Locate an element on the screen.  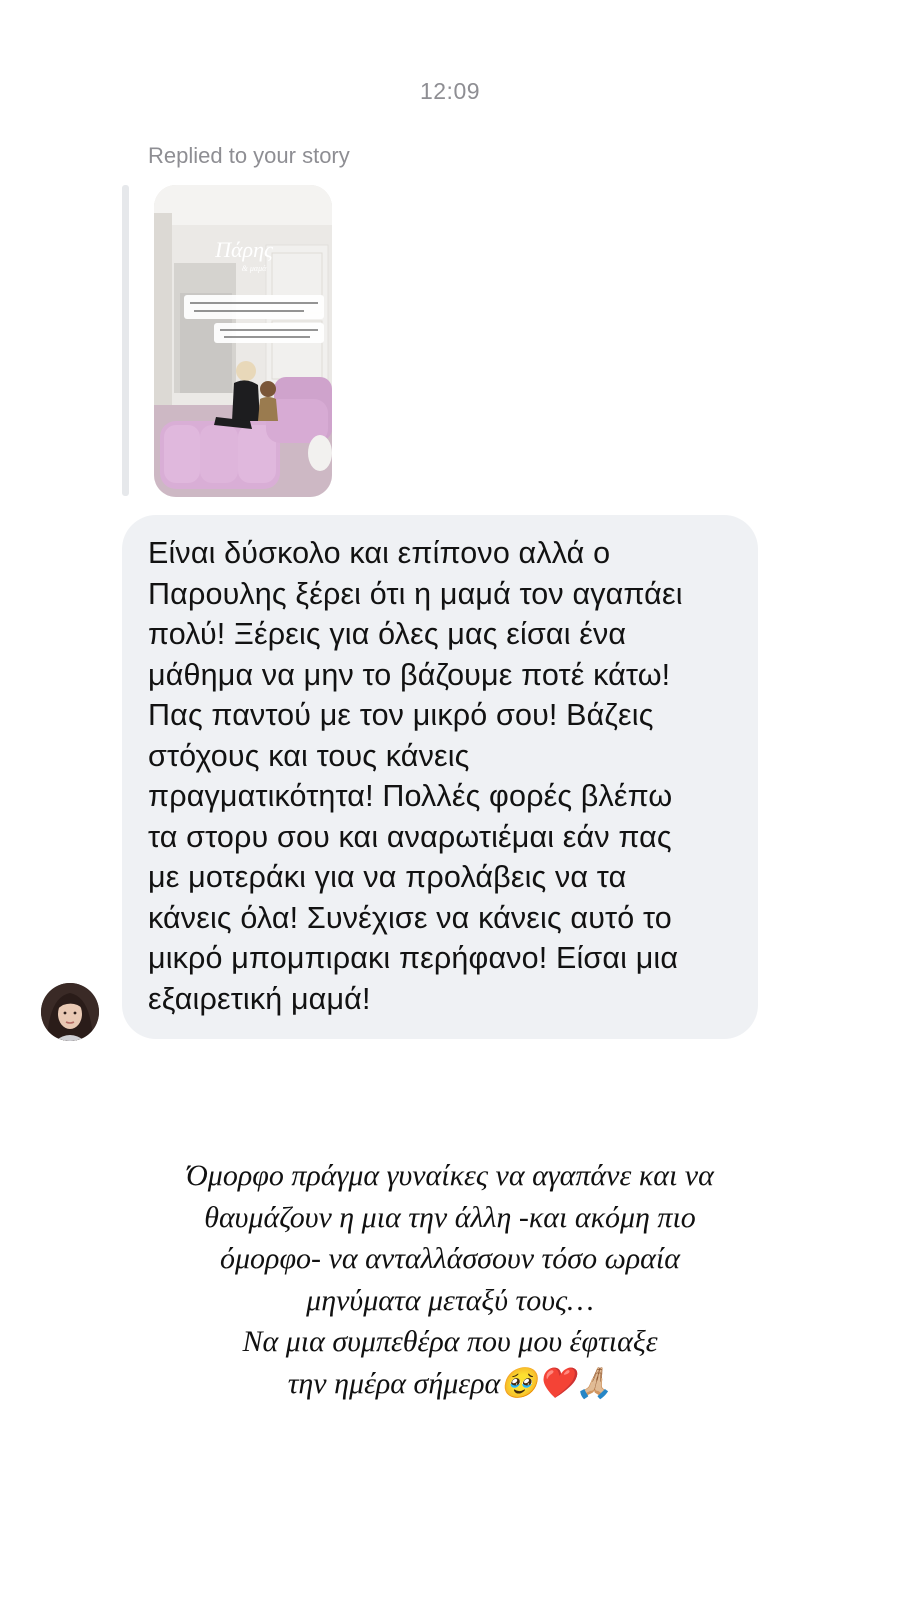
story-thumbnail: Πάρης & μαμά is located at coordinates (243, 341).